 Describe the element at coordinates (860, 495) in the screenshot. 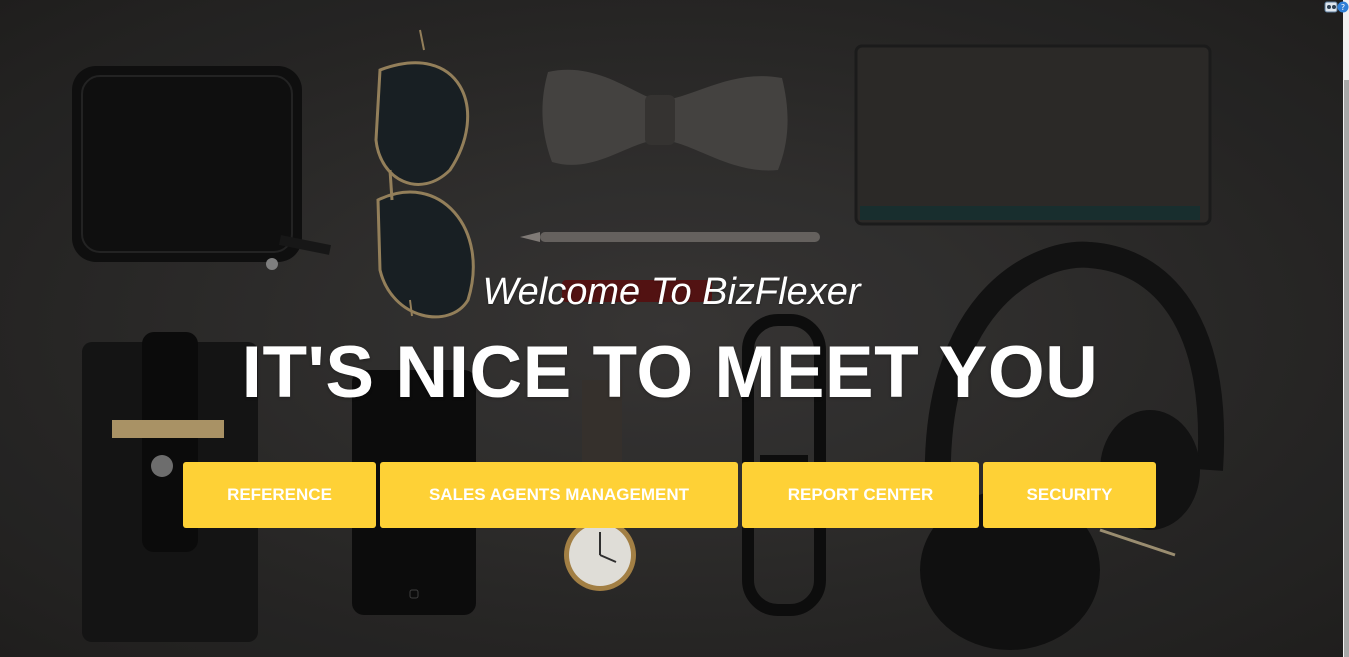

I see `report-center-button: REPORT CENTER` at that location.